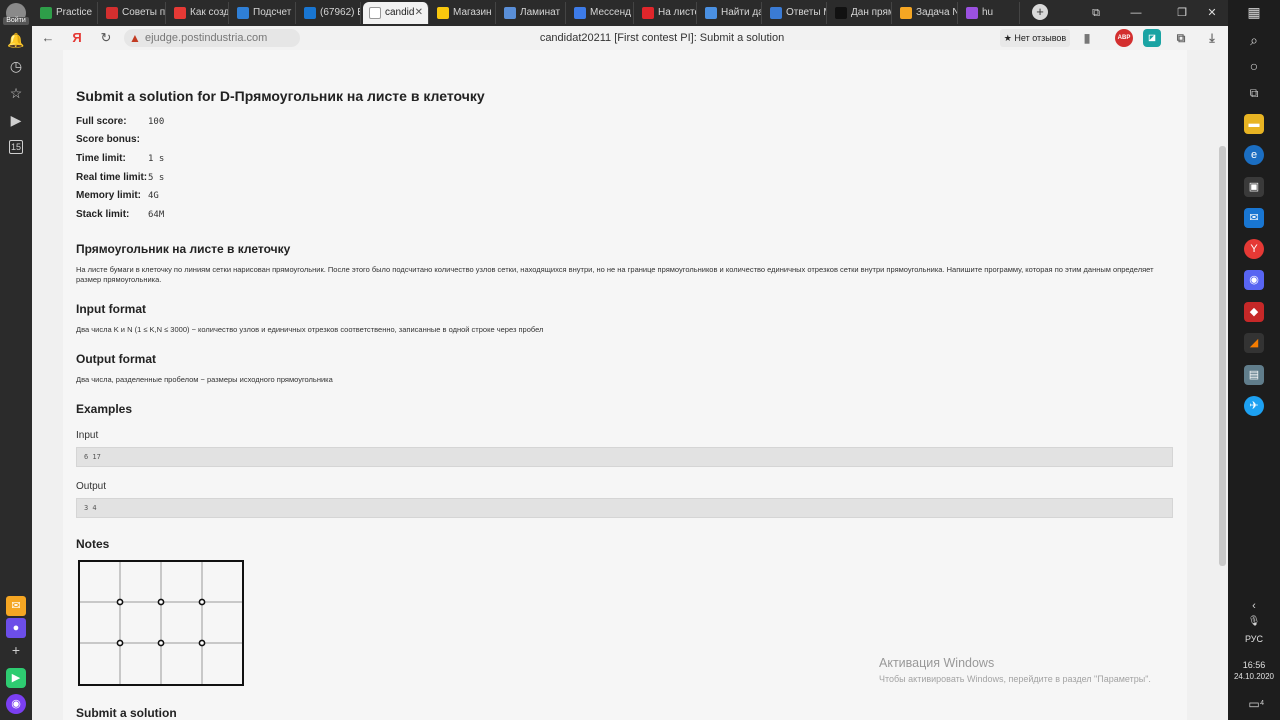 This screenshot has height=720, width=1280. I want to click on bell-icon: 🔔, so click(16, 40).